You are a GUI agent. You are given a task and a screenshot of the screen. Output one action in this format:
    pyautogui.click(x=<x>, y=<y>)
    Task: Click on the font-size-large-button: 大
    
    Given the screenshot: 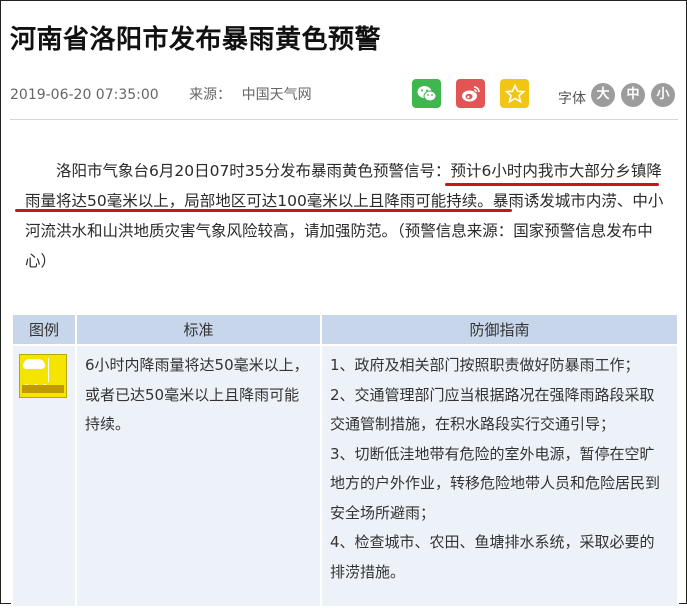 What is the action you would take?
    pyautogui.click(x=603, y=95)
    